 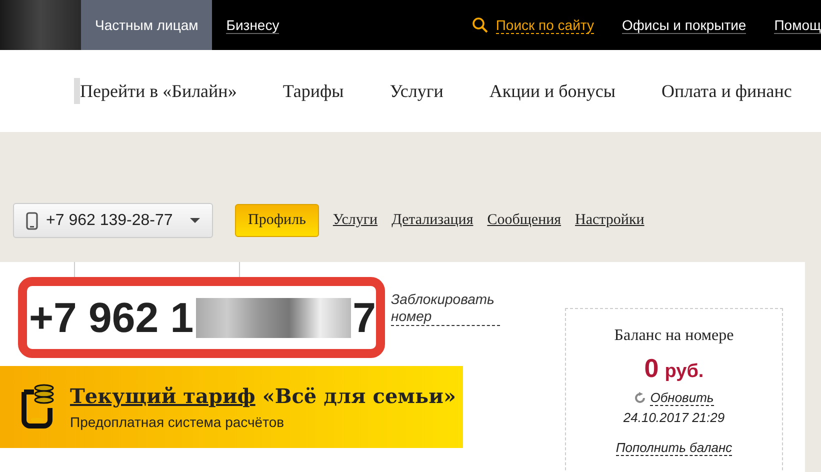 I want to click on top-link: Офисы и покрытие, so click(x=684, y=25).